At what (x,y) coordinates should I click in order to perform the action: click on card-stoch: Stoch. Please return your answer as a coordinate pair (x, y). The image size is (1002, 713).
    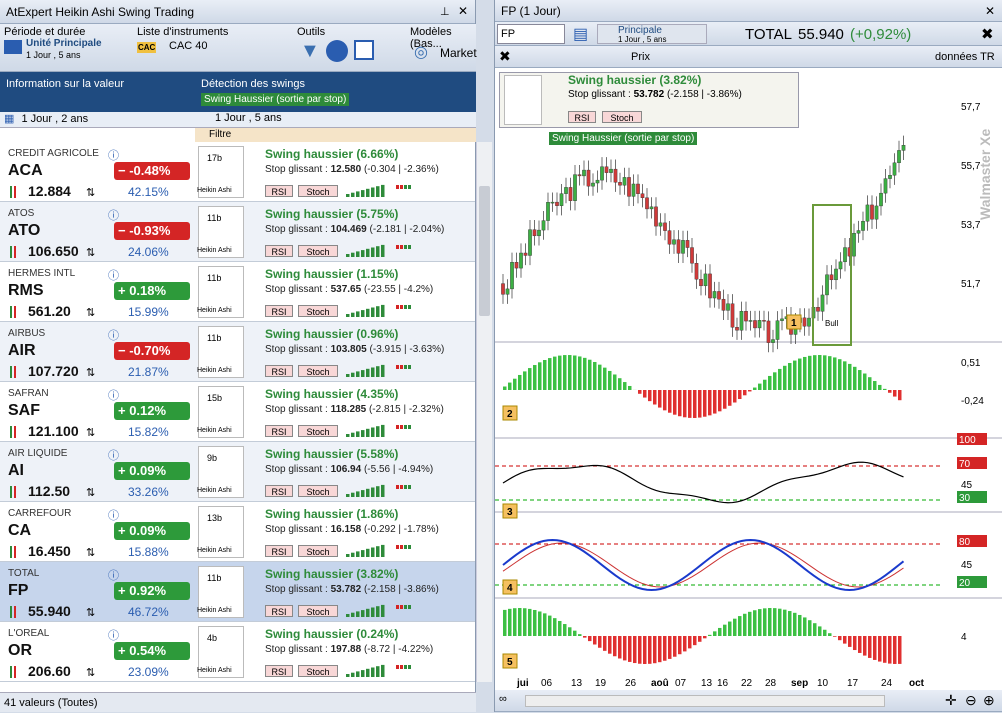
    Looking at the image, I should click on (622, 117).